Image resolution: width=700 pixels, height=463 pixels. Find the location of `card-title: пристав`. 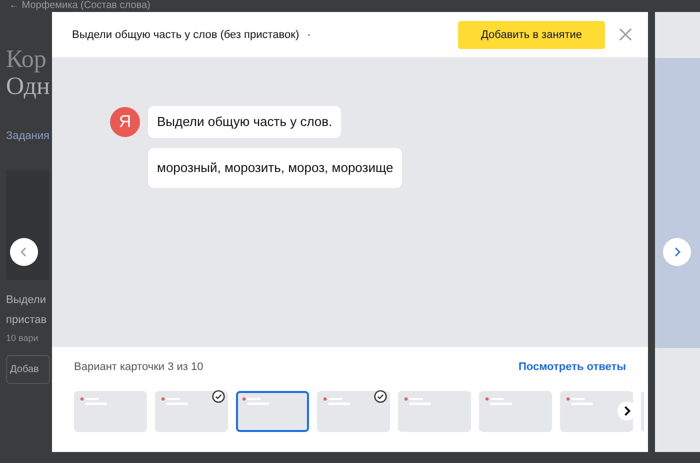

card-title: пристав is located at coordinates (27, 320).